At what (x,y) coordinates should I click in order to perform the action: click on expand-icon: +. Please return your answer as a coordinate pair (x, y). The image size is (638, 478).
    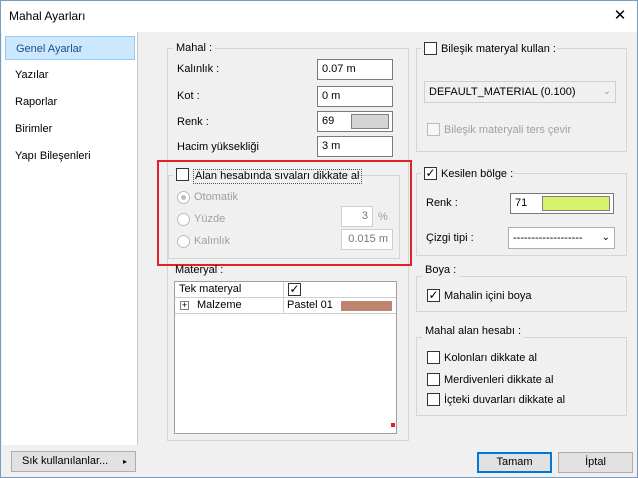
    Looking at the image, I should click on (184, 305).